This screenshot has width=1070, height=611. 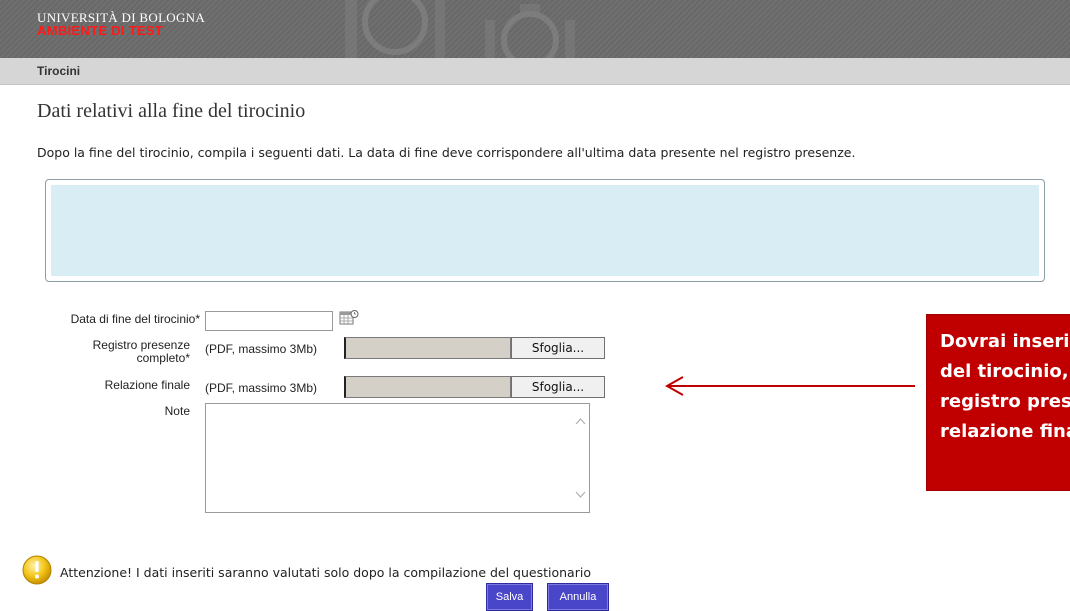 What do you see at coordinates (535, 71) in the screenshot?
I see `breadcrumb-bar: Tirocini` at bounding box center [535, 71].